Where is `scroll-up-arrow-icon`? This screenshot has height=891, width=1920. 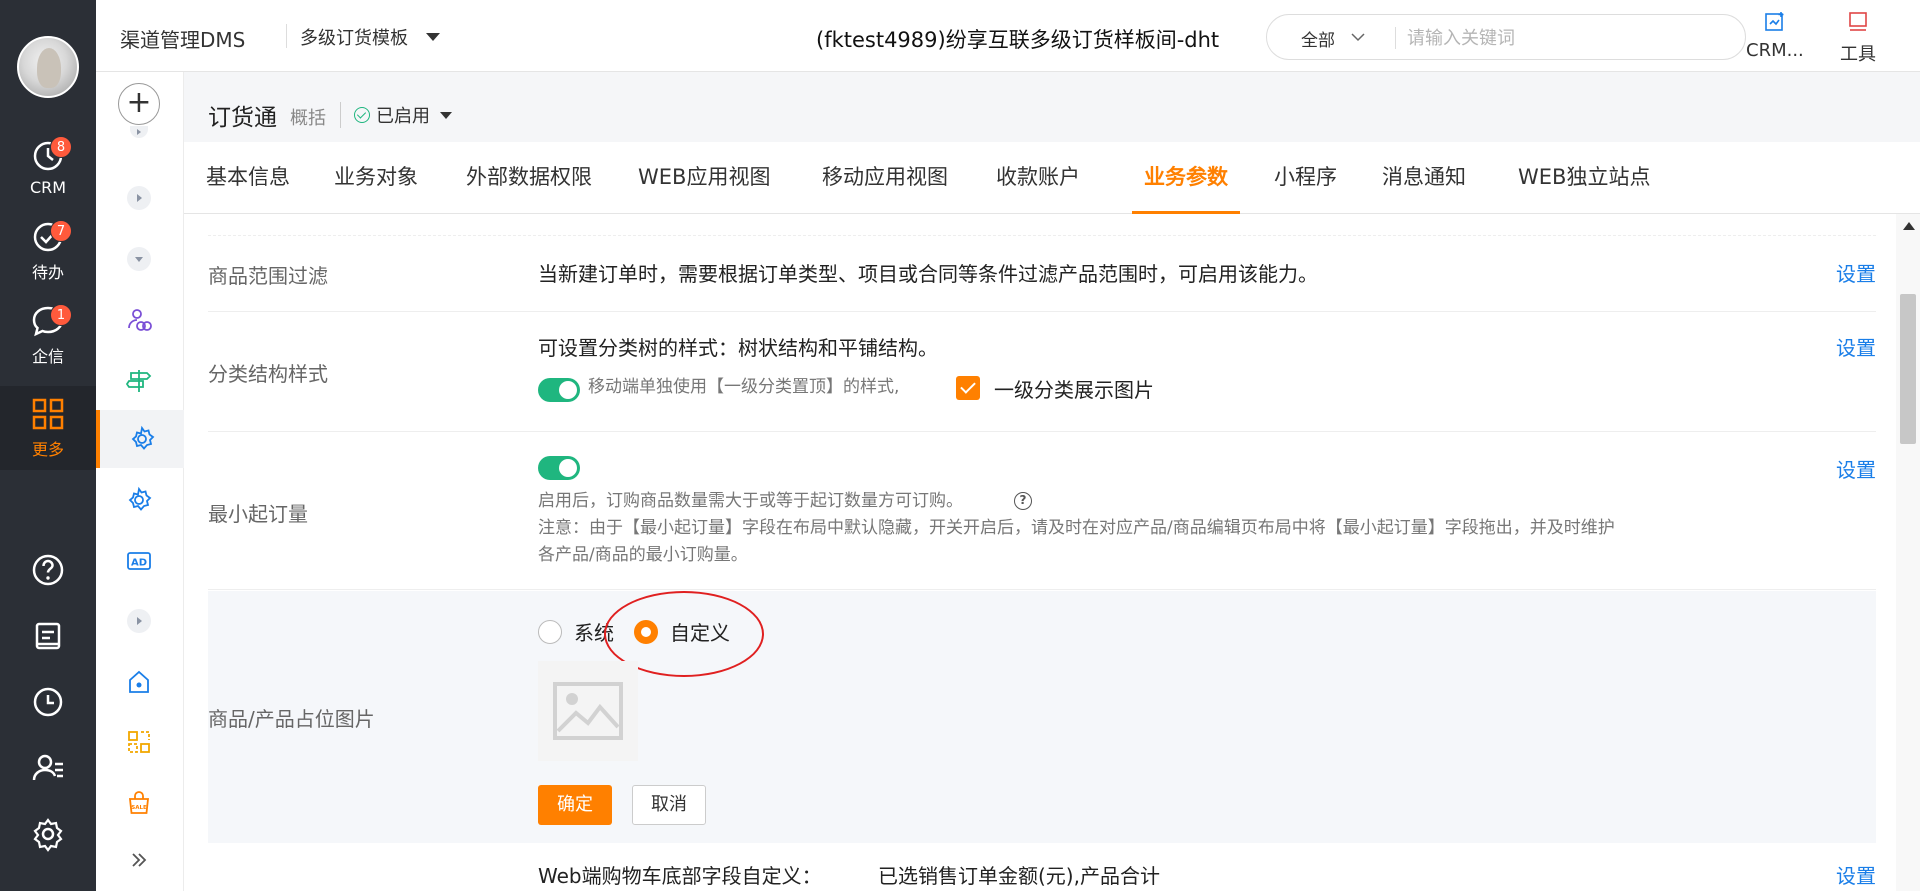
scroll-up-arrow-icon is located at coordinates (1909, 226).